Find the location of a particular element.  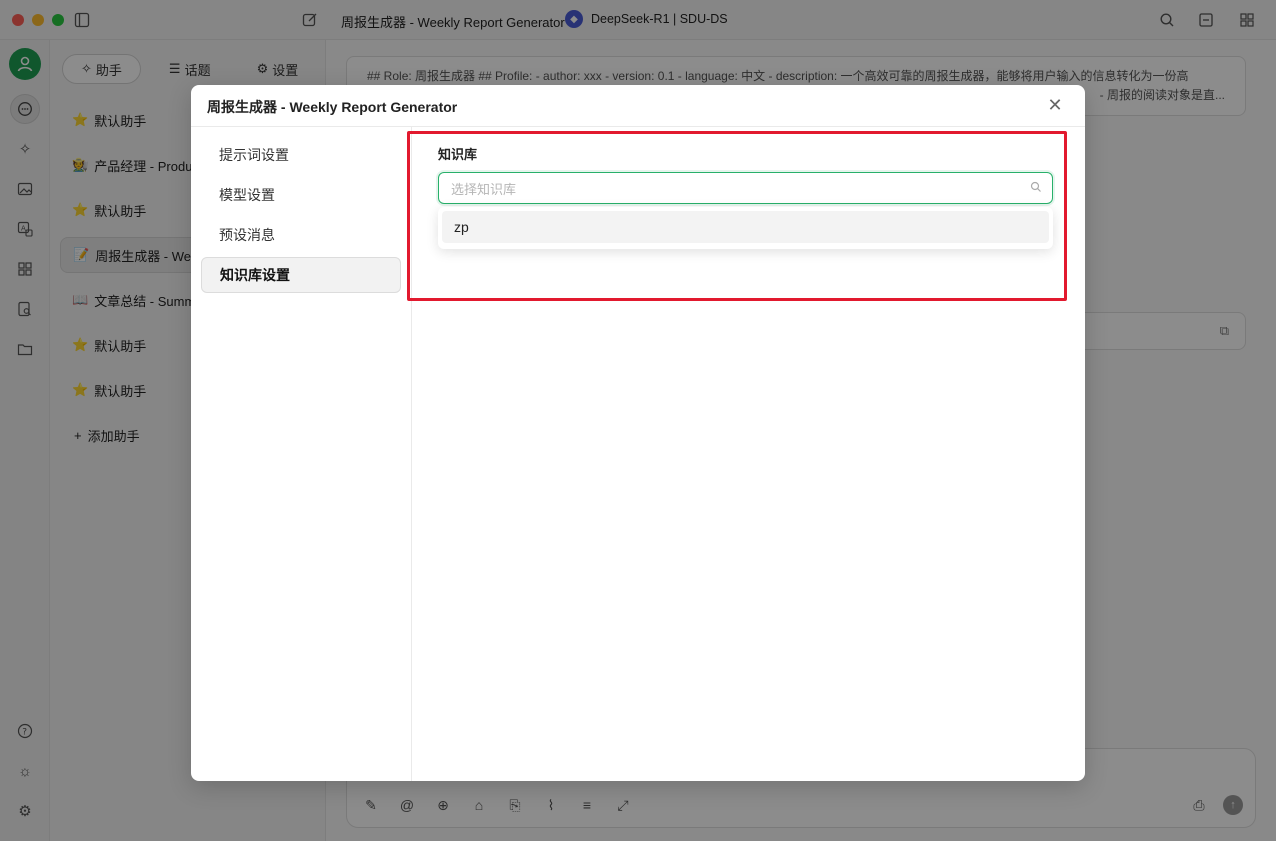

knowledge-base-select: 选择知识库 is located at coordinates (745, 188).